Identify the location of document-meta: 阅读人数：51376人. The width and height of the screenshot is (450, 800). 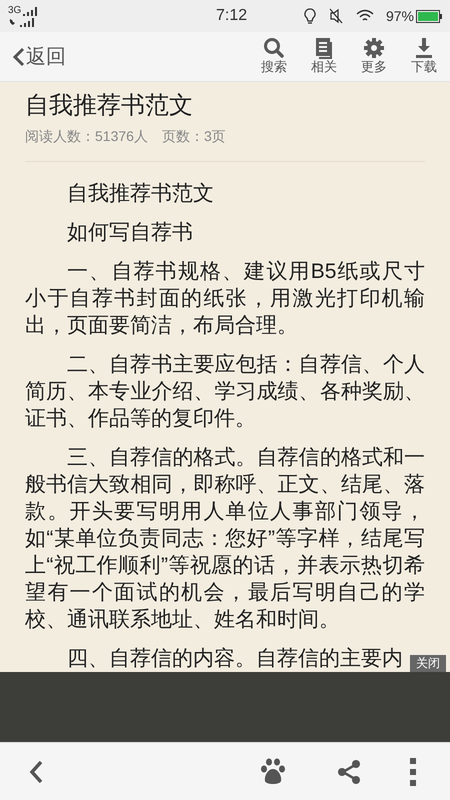
(86, 136).